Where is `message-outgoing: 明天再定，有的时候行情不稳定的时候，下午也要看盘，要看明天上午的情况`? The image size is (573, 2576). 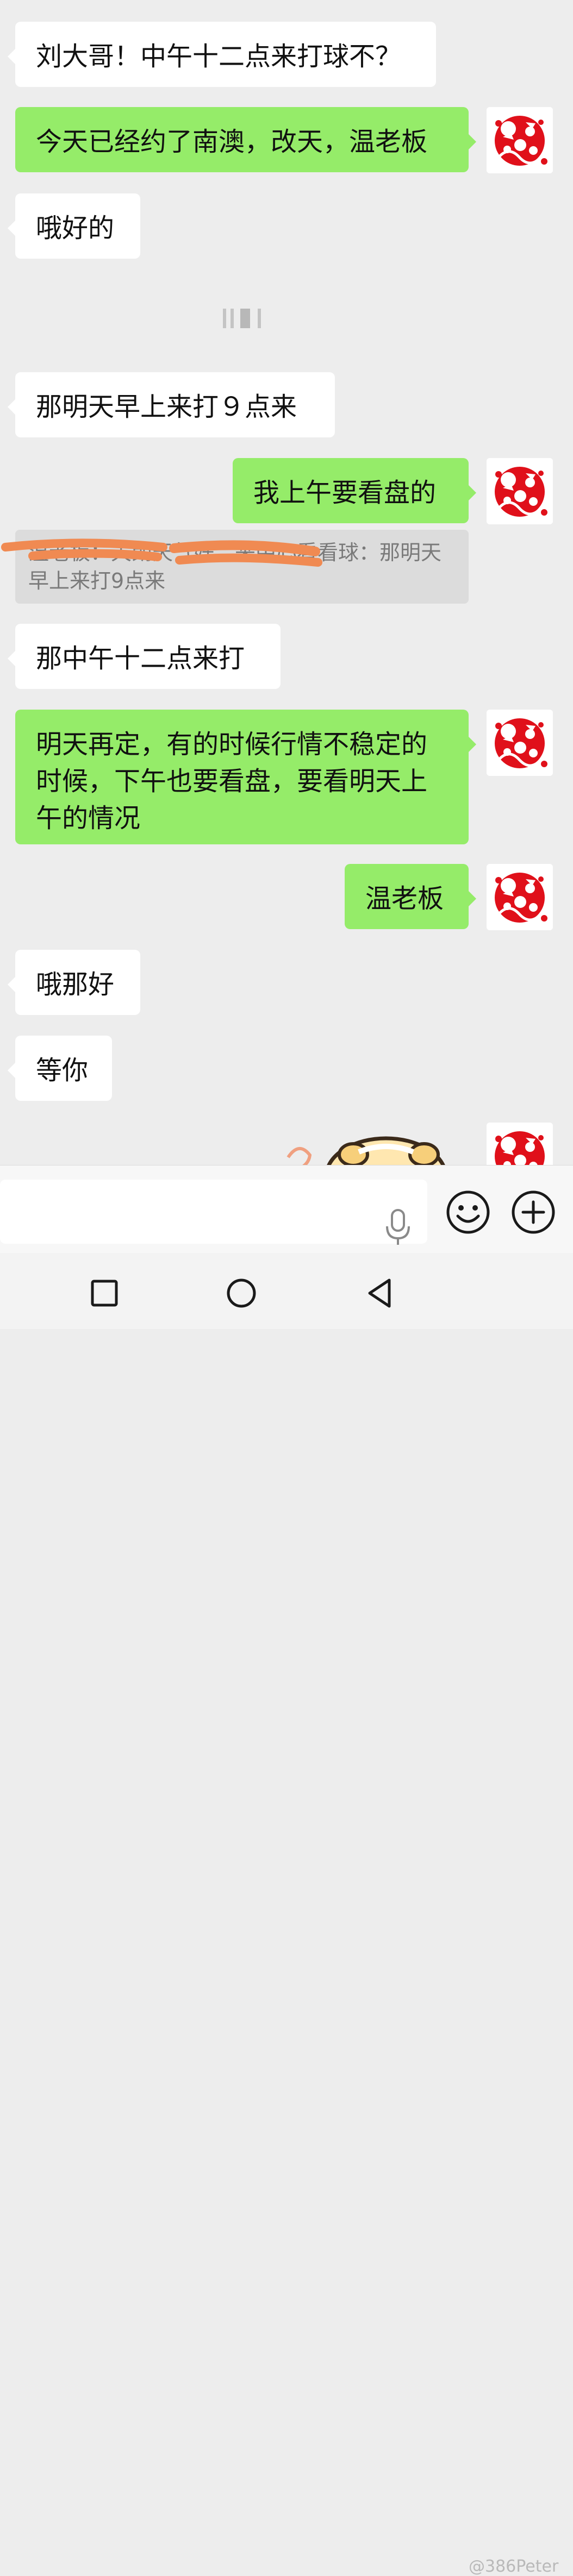 message-outgoing: 明天再定，有的时候行情不稳定的时候，下午也要看盘，要看明天上午的情况 is located at coordinates (246, 777).